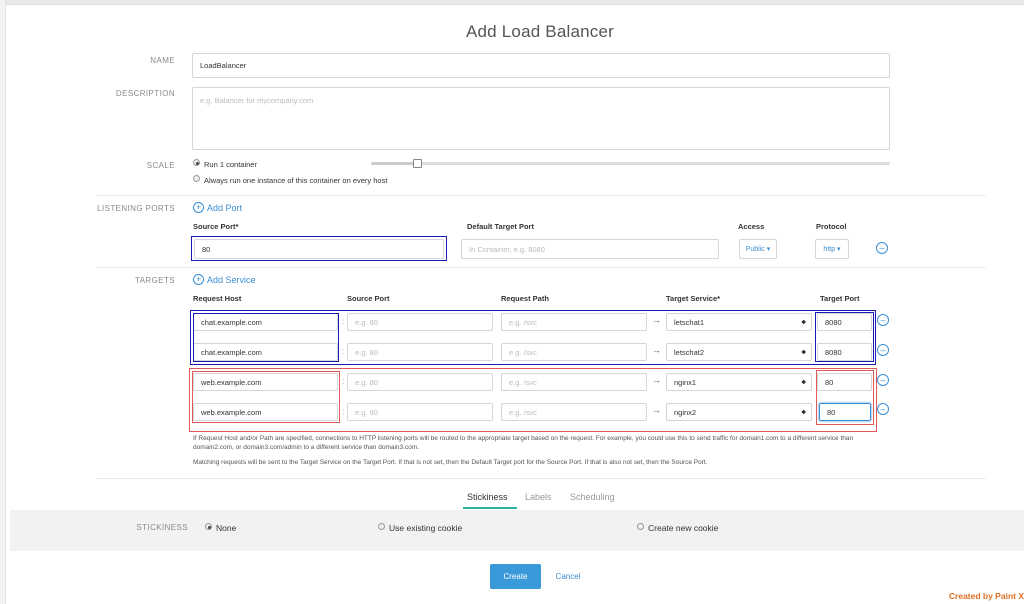 This screenshot has height=604, width=1024. What do you see at coordinates (208, 526) in the screenshot?
I see `stickiness-none-radio` at bounding box center [208, 526].